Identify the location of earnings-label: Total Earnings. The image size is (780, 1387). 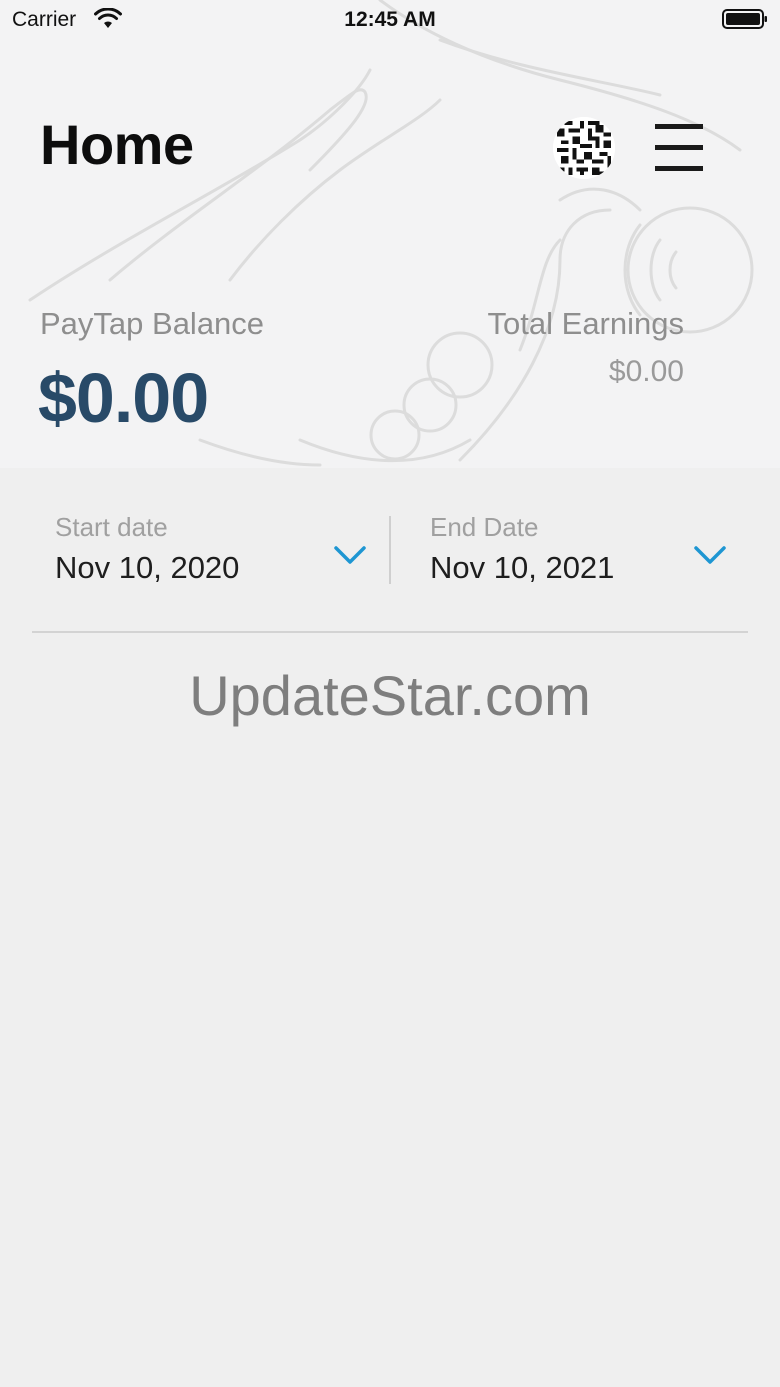
(585, 323).